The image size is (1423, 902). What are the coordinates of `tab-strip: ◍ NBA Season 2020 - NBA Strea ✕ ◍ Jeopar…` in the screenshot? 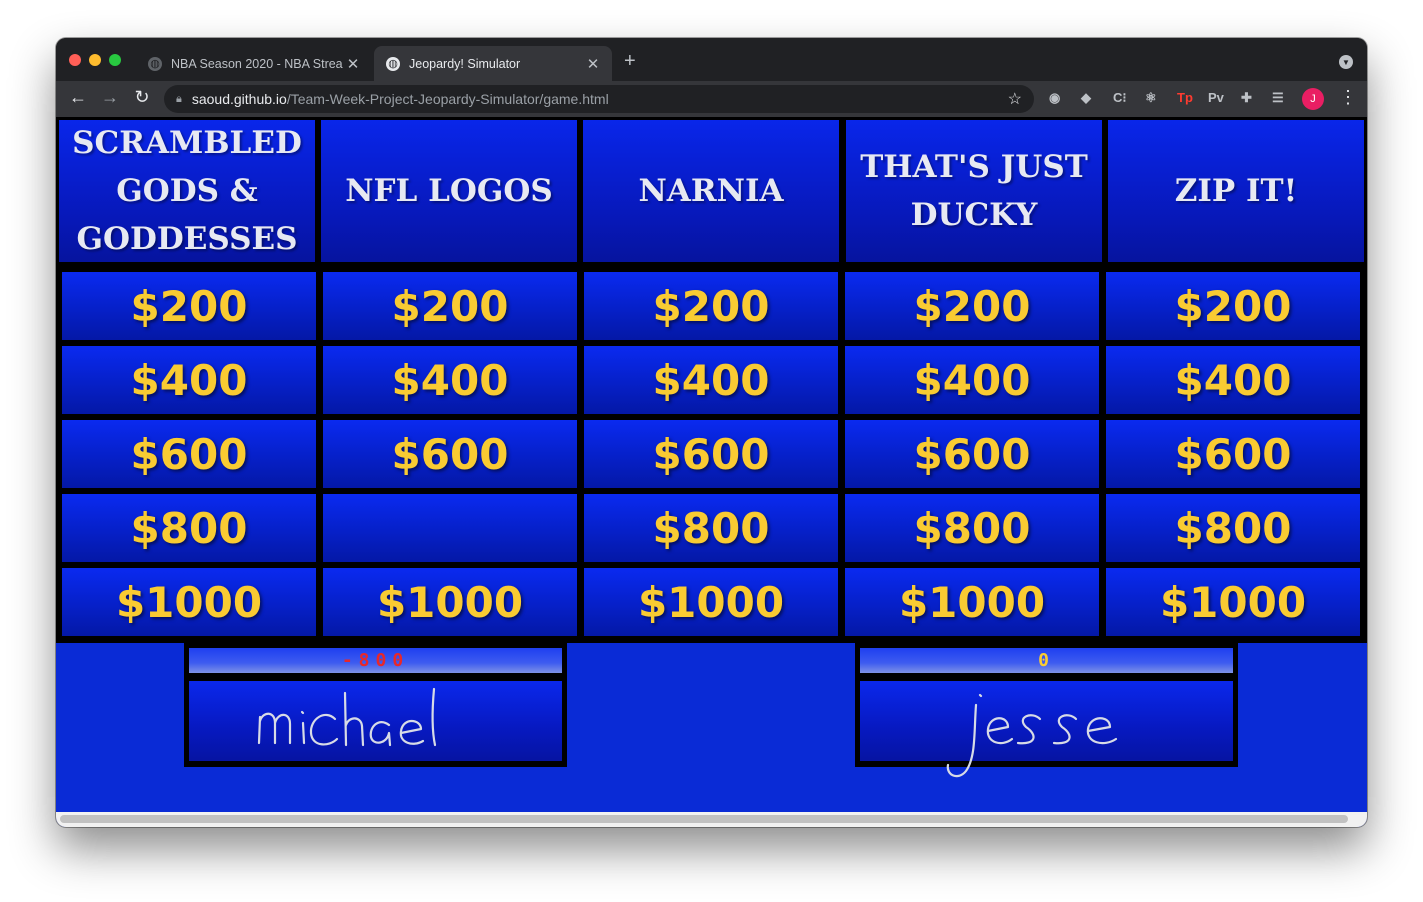 It's located at (711, 59).